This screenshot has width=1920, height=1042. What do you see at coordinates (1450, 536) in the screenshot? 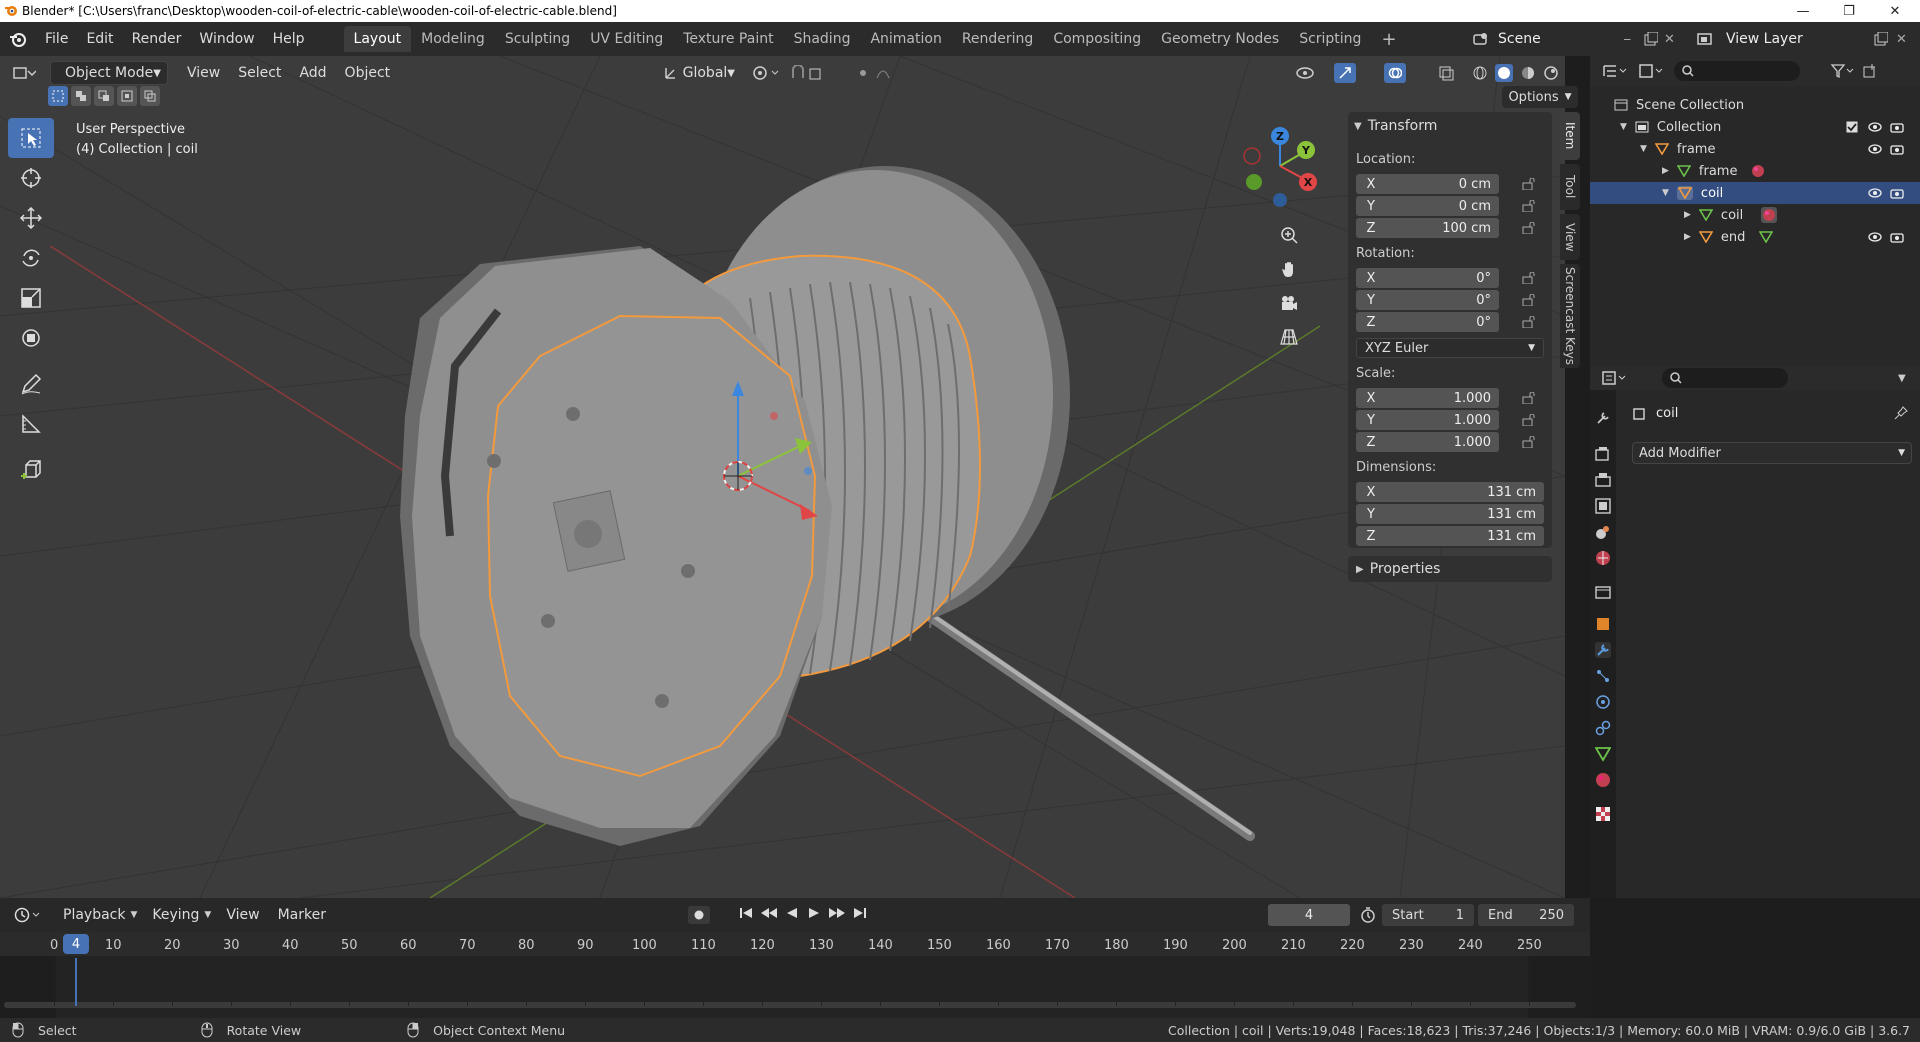
I see `dimension-z-field: Z 131 cm` at bounding box center [1450, 536].